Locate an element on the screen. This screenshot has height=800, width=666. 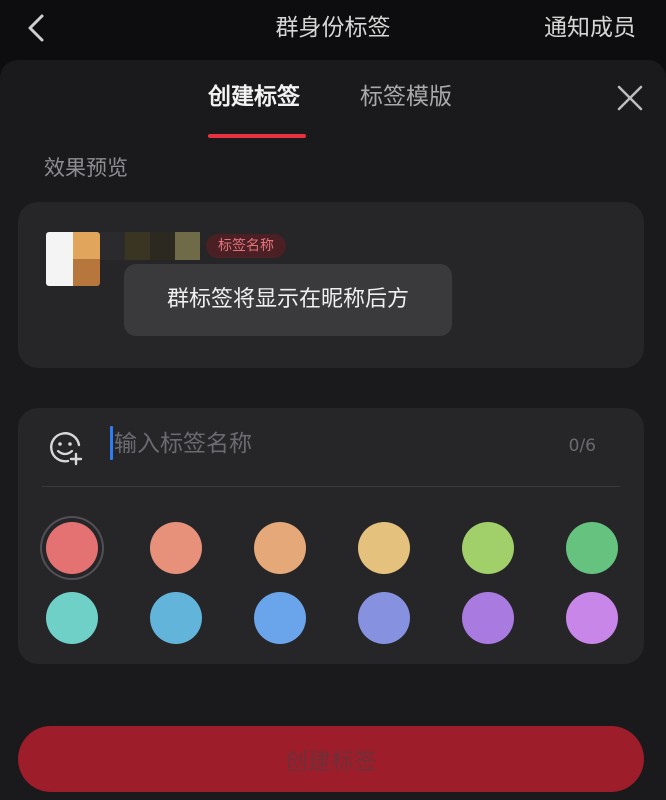
tab-create-tag: 创建标签 is located at coordinates (254, 97).